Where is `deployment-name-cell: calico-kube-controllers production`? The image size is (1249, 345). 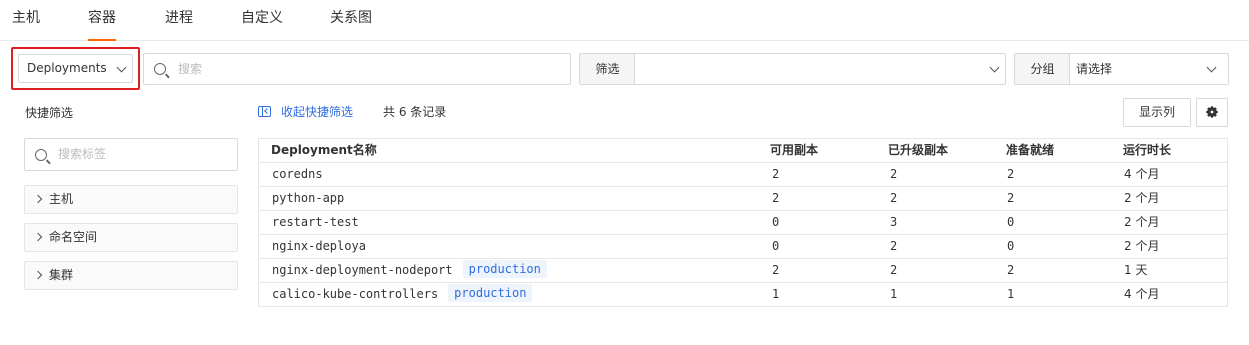 deployment-name-cell: calico-kube-controllers production is located at coordinates (402, 294).